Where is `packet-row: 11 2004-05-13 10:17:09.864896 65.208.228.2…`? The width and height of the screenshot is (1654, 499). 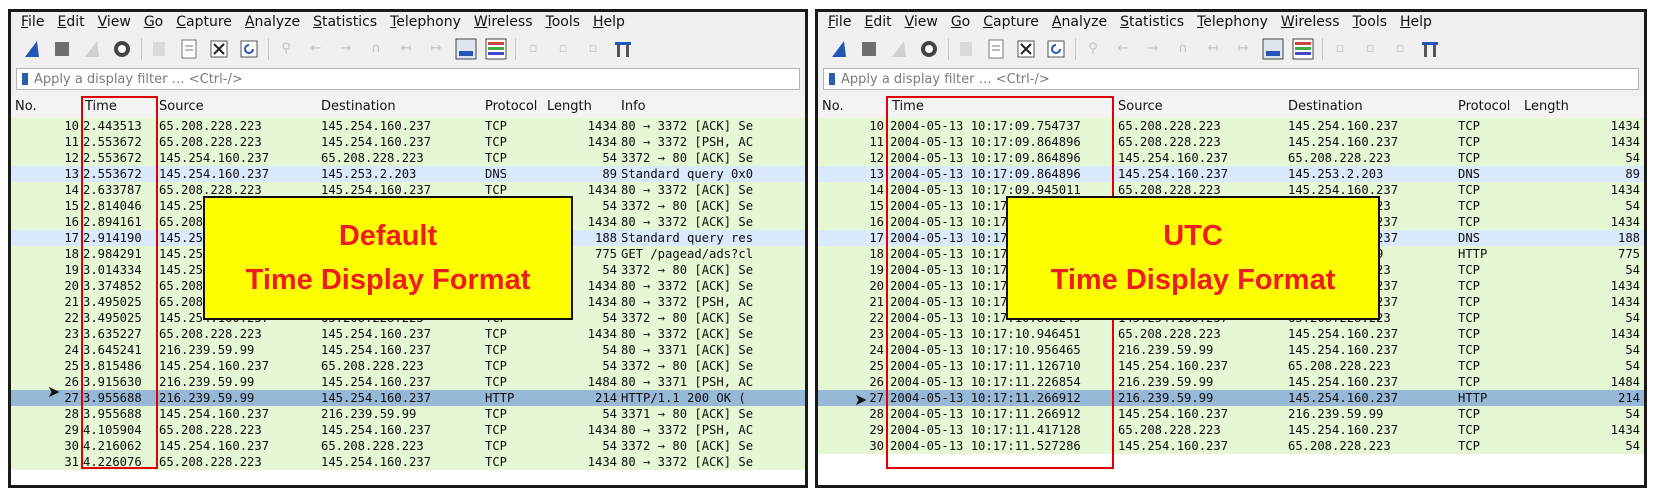
packet-row: 11 2004-05-13 10:17:09.864896 65.208.228.2… is located at coordinates (1231, 142).